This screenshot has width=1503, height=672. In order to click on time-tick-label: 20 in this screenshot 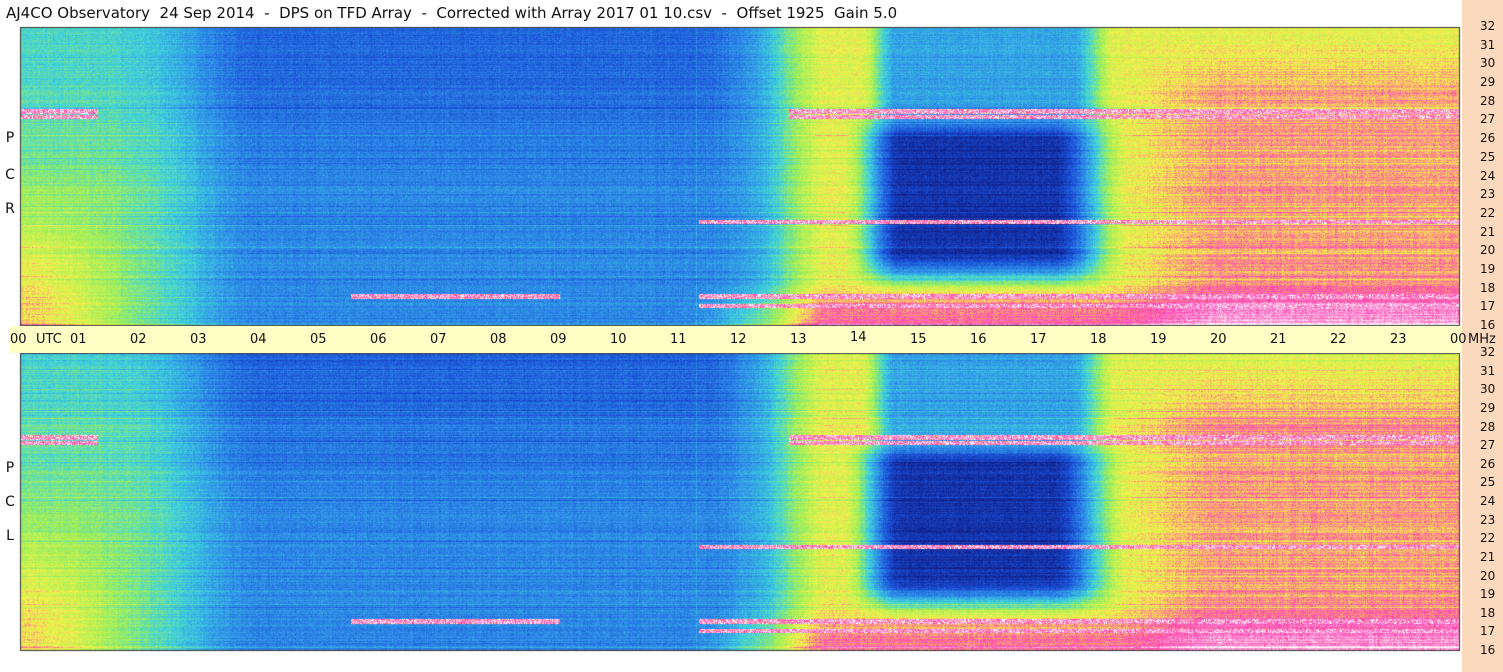, I will do `click(1218, 339)`.